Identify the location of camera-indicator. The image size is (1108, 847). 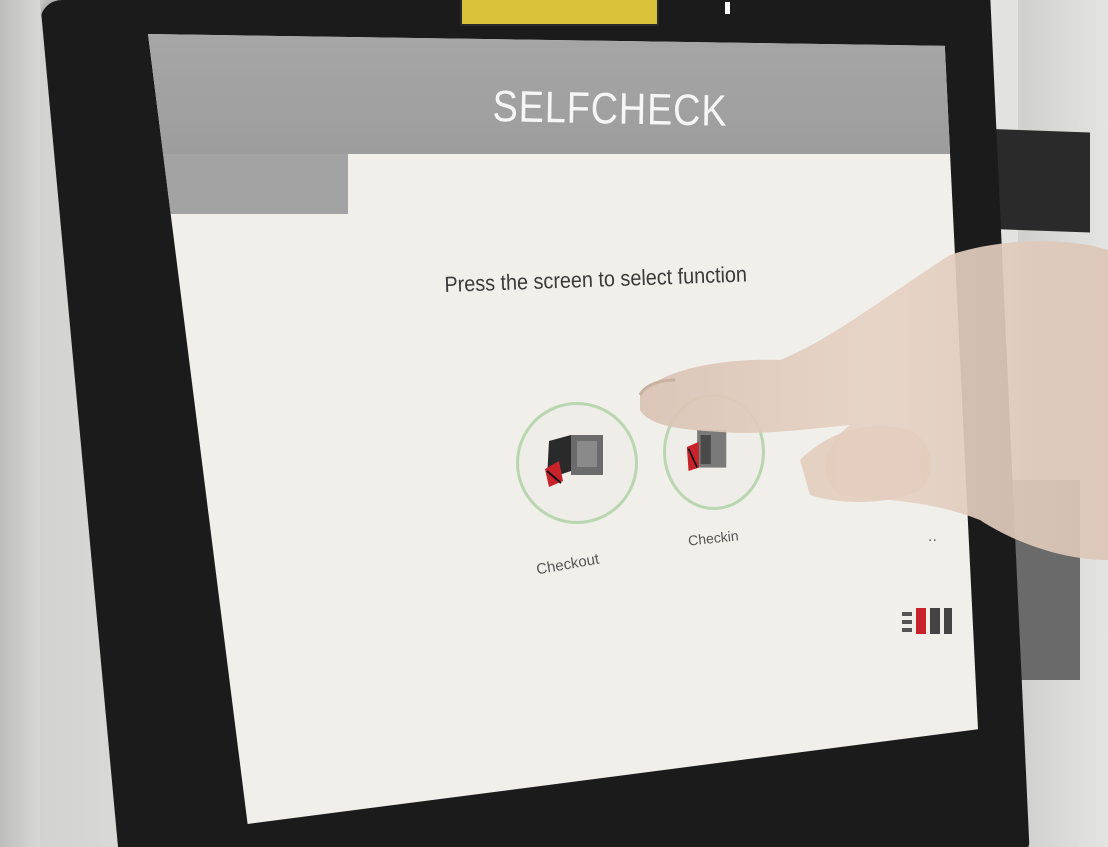
(727, 8).